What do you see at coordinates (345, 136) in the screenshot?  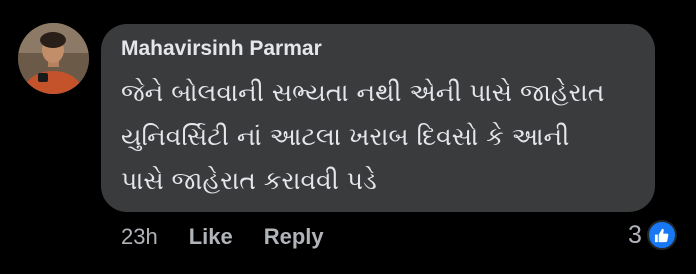 I see `comment-text-line: યુનિવર્સિટી નાં આટલા ખરાબ દિવસો કે આની` at bounding box center [345, 136].